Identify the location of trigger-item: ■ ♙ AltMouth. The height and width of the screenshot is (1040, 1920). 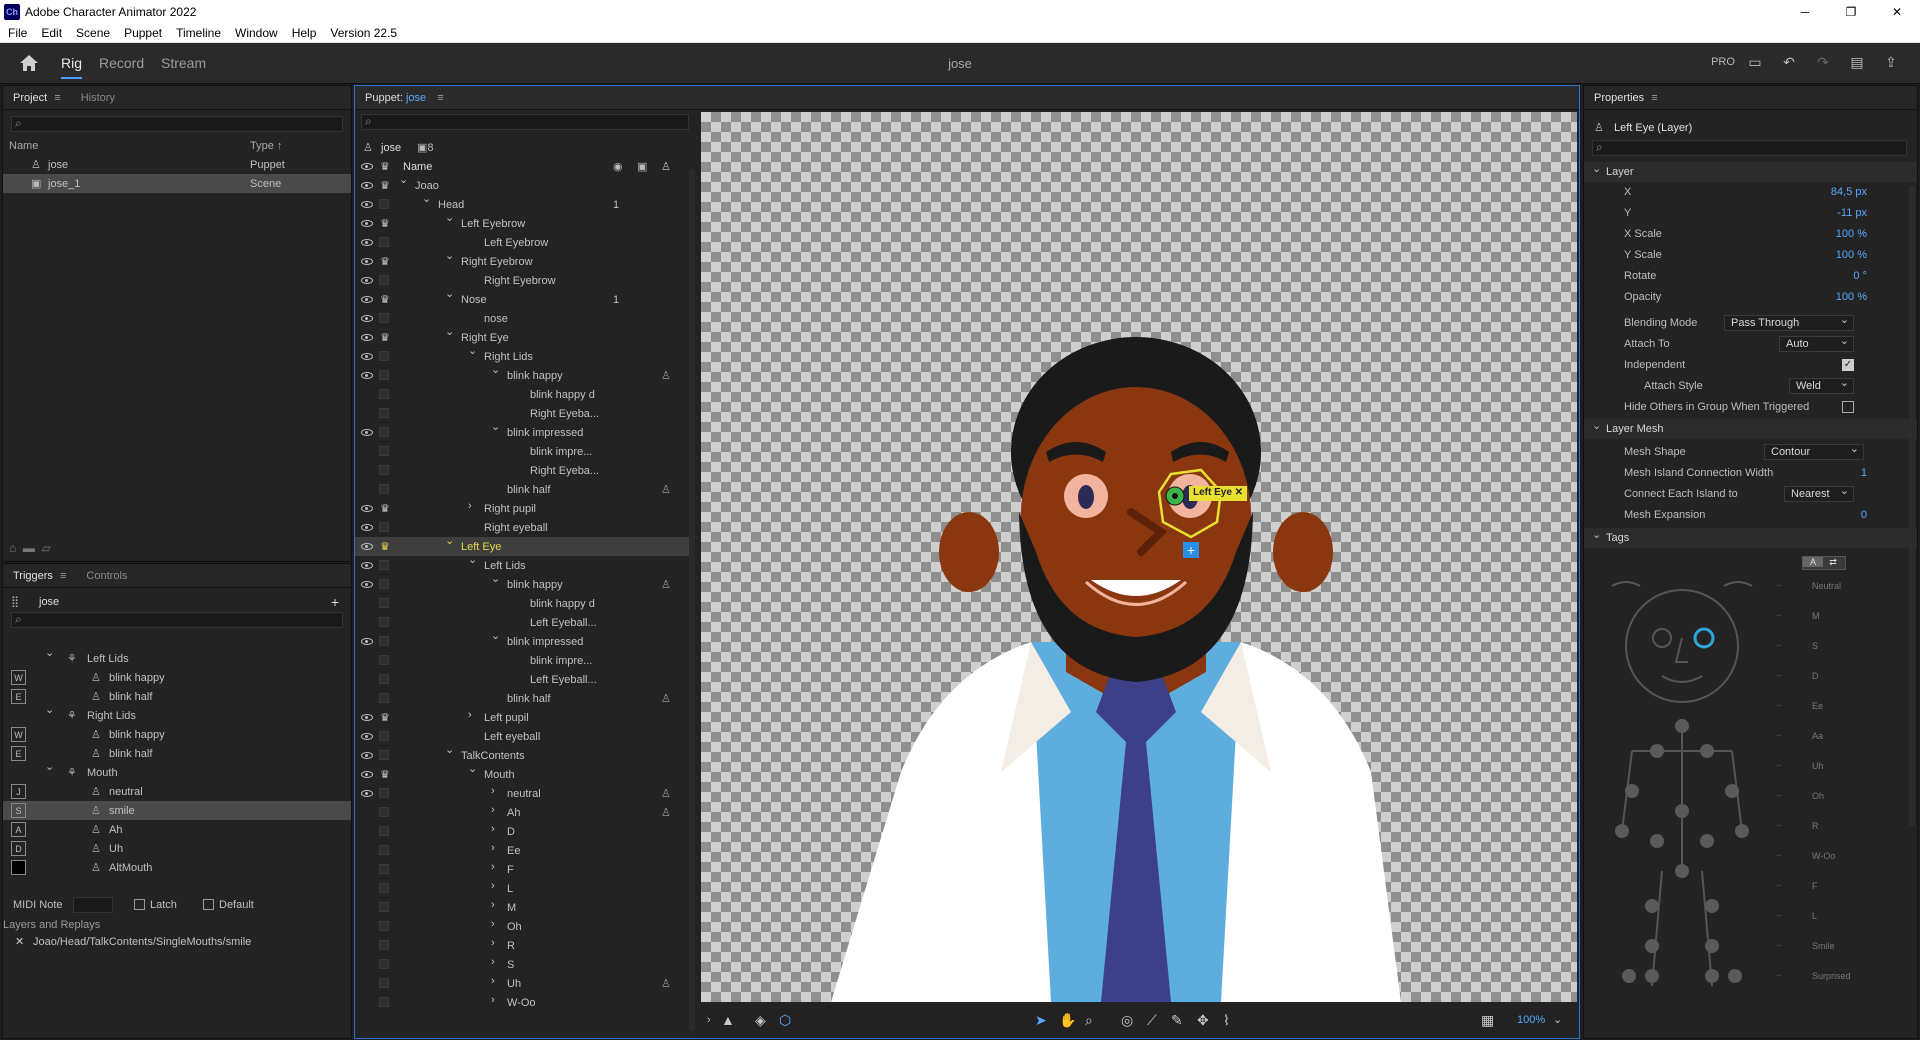
(177, 867).